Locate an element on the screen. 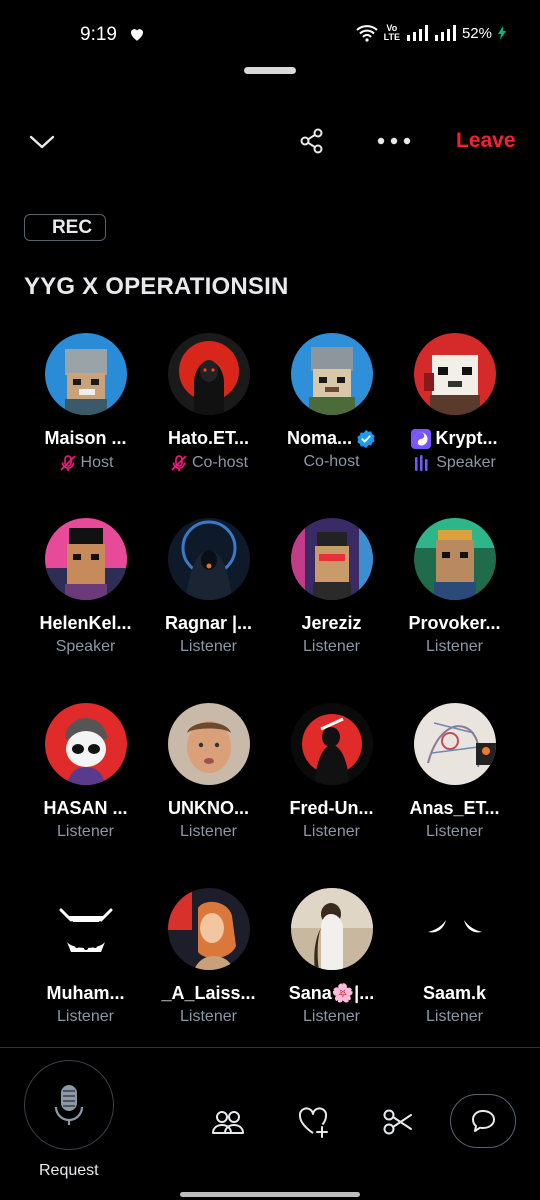  participant: Provoker... Listener is located at coordinates (454, 610).